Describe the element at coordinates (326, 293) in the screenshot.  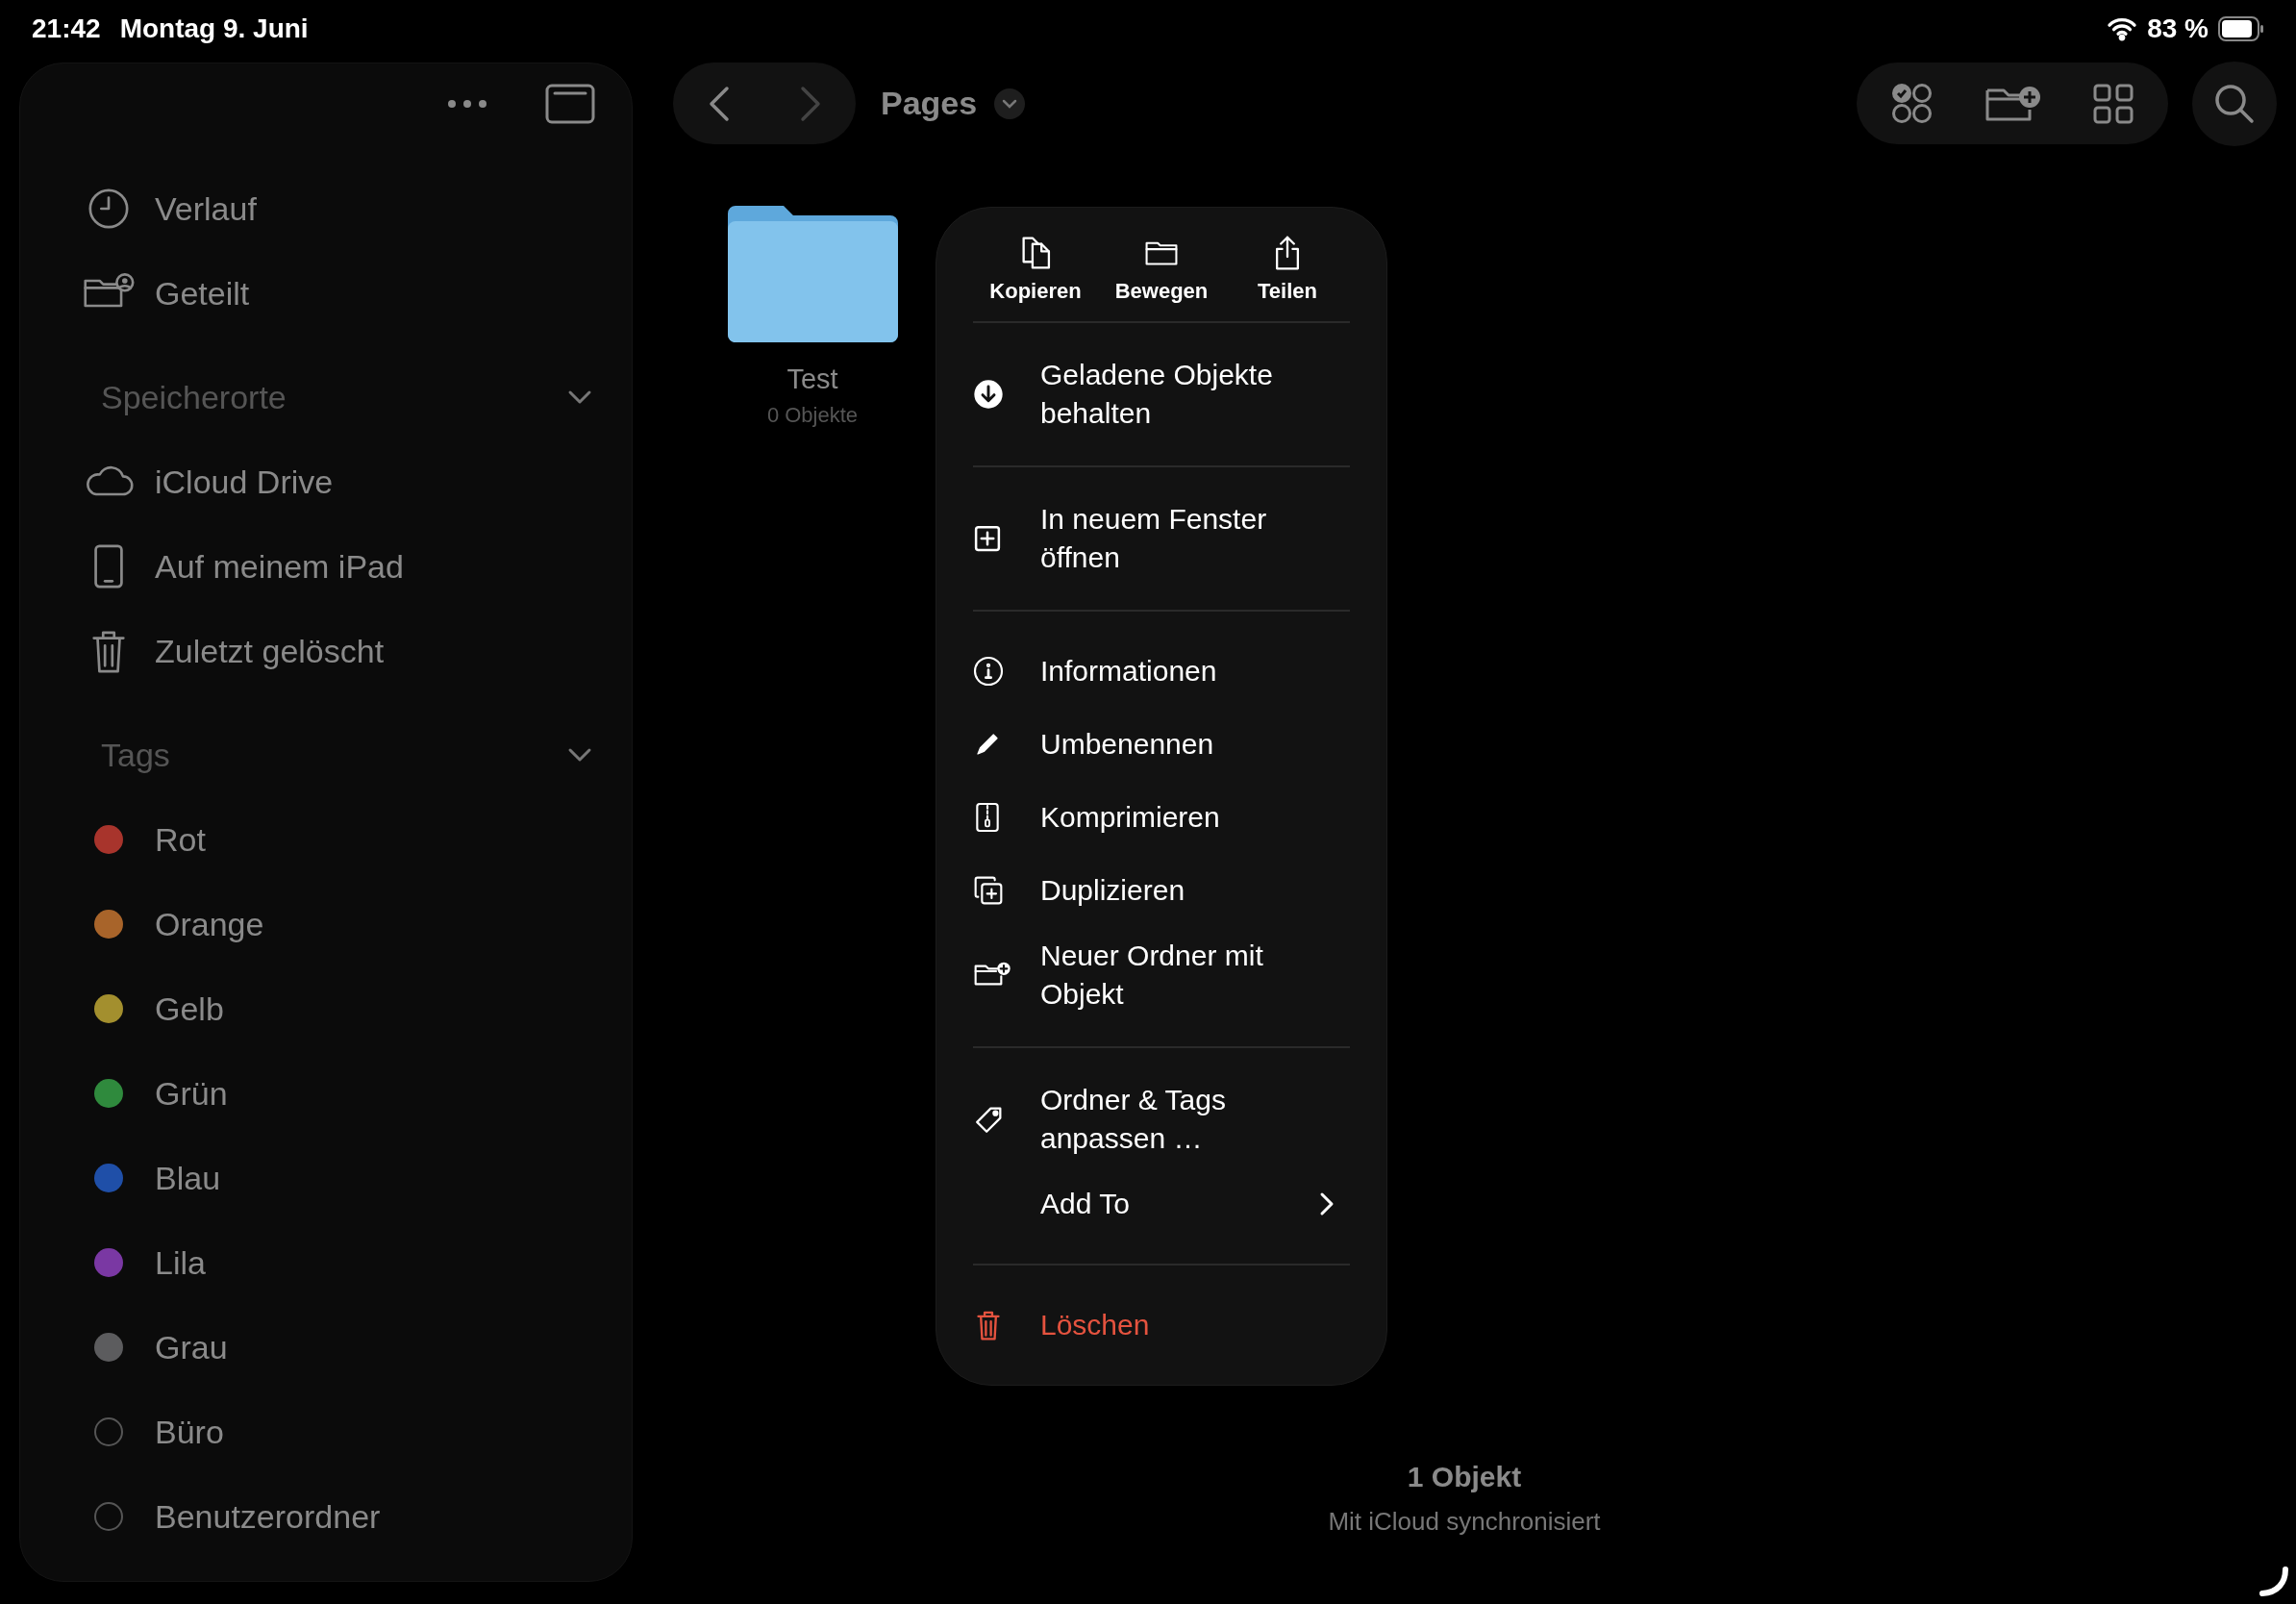
I see `sidebar-item: Geteilt` at that location.